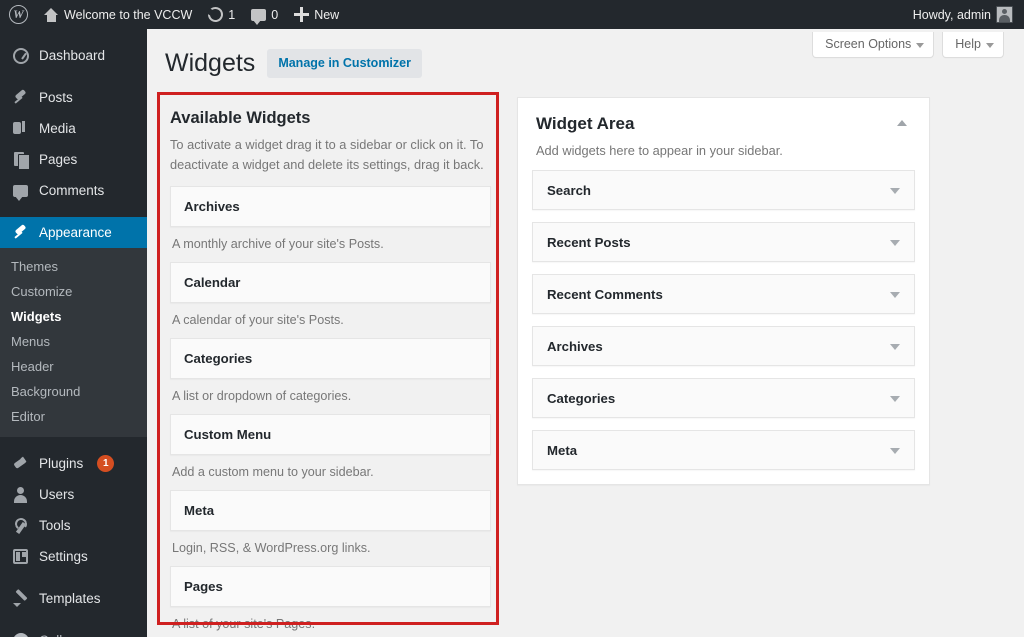  What do you see at coordinates (585, 123) in the screenshot?
I see `widget-area-heading: Widget Area` at bounding box center [585, 123].